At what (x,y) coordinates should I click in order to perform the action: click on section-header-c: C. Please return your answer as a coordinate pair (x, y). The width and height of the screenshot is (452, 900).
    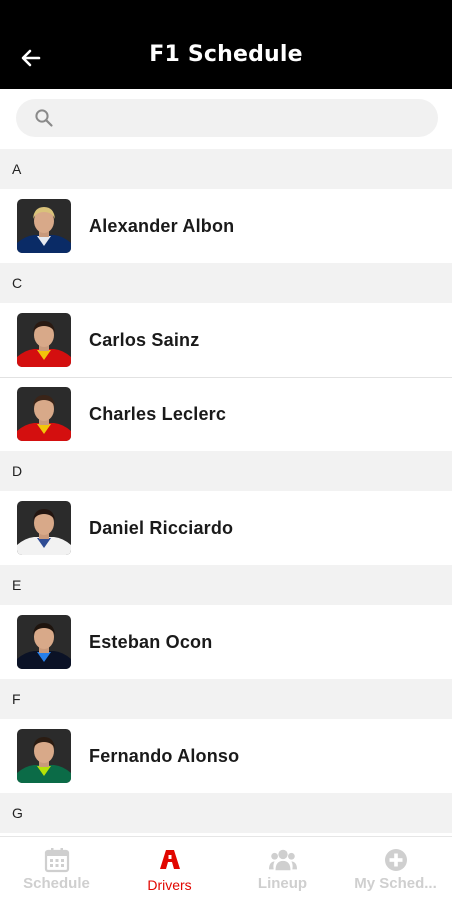
    Looking at the image, I should click on (226, 283).